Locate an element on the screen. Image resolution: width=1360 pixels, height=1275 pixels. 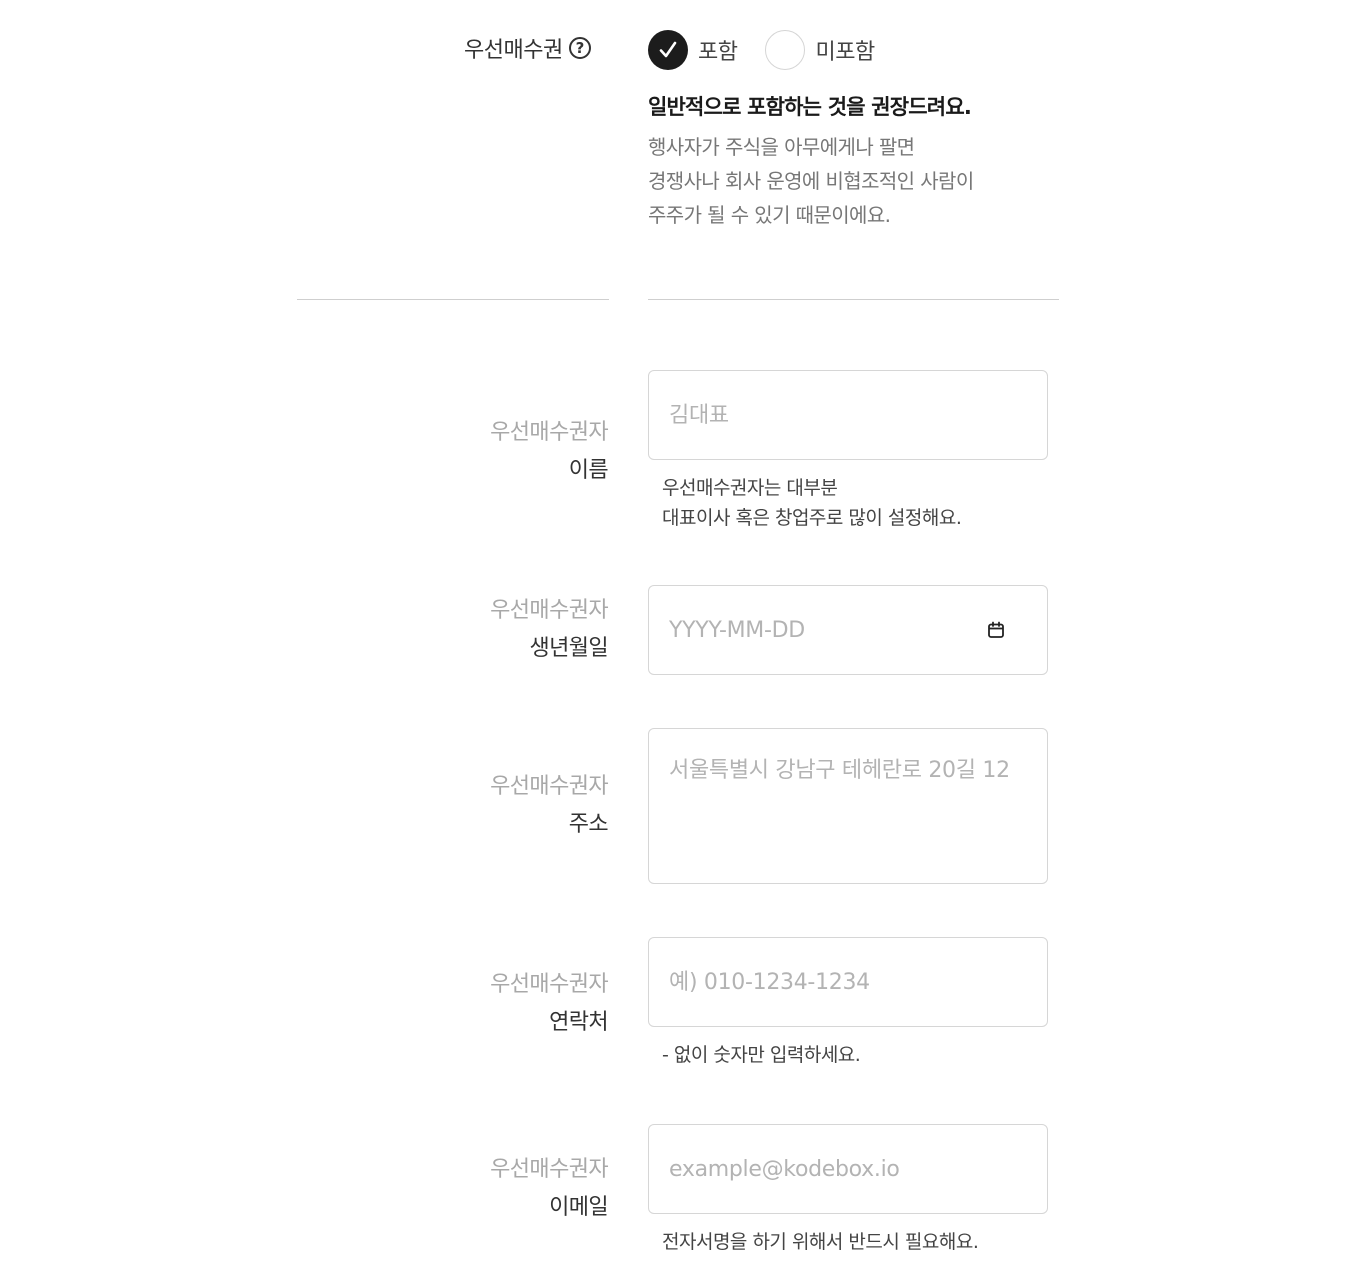
preemptive-right-label: 우선매수권 ? is located at coordinates (527, 48).